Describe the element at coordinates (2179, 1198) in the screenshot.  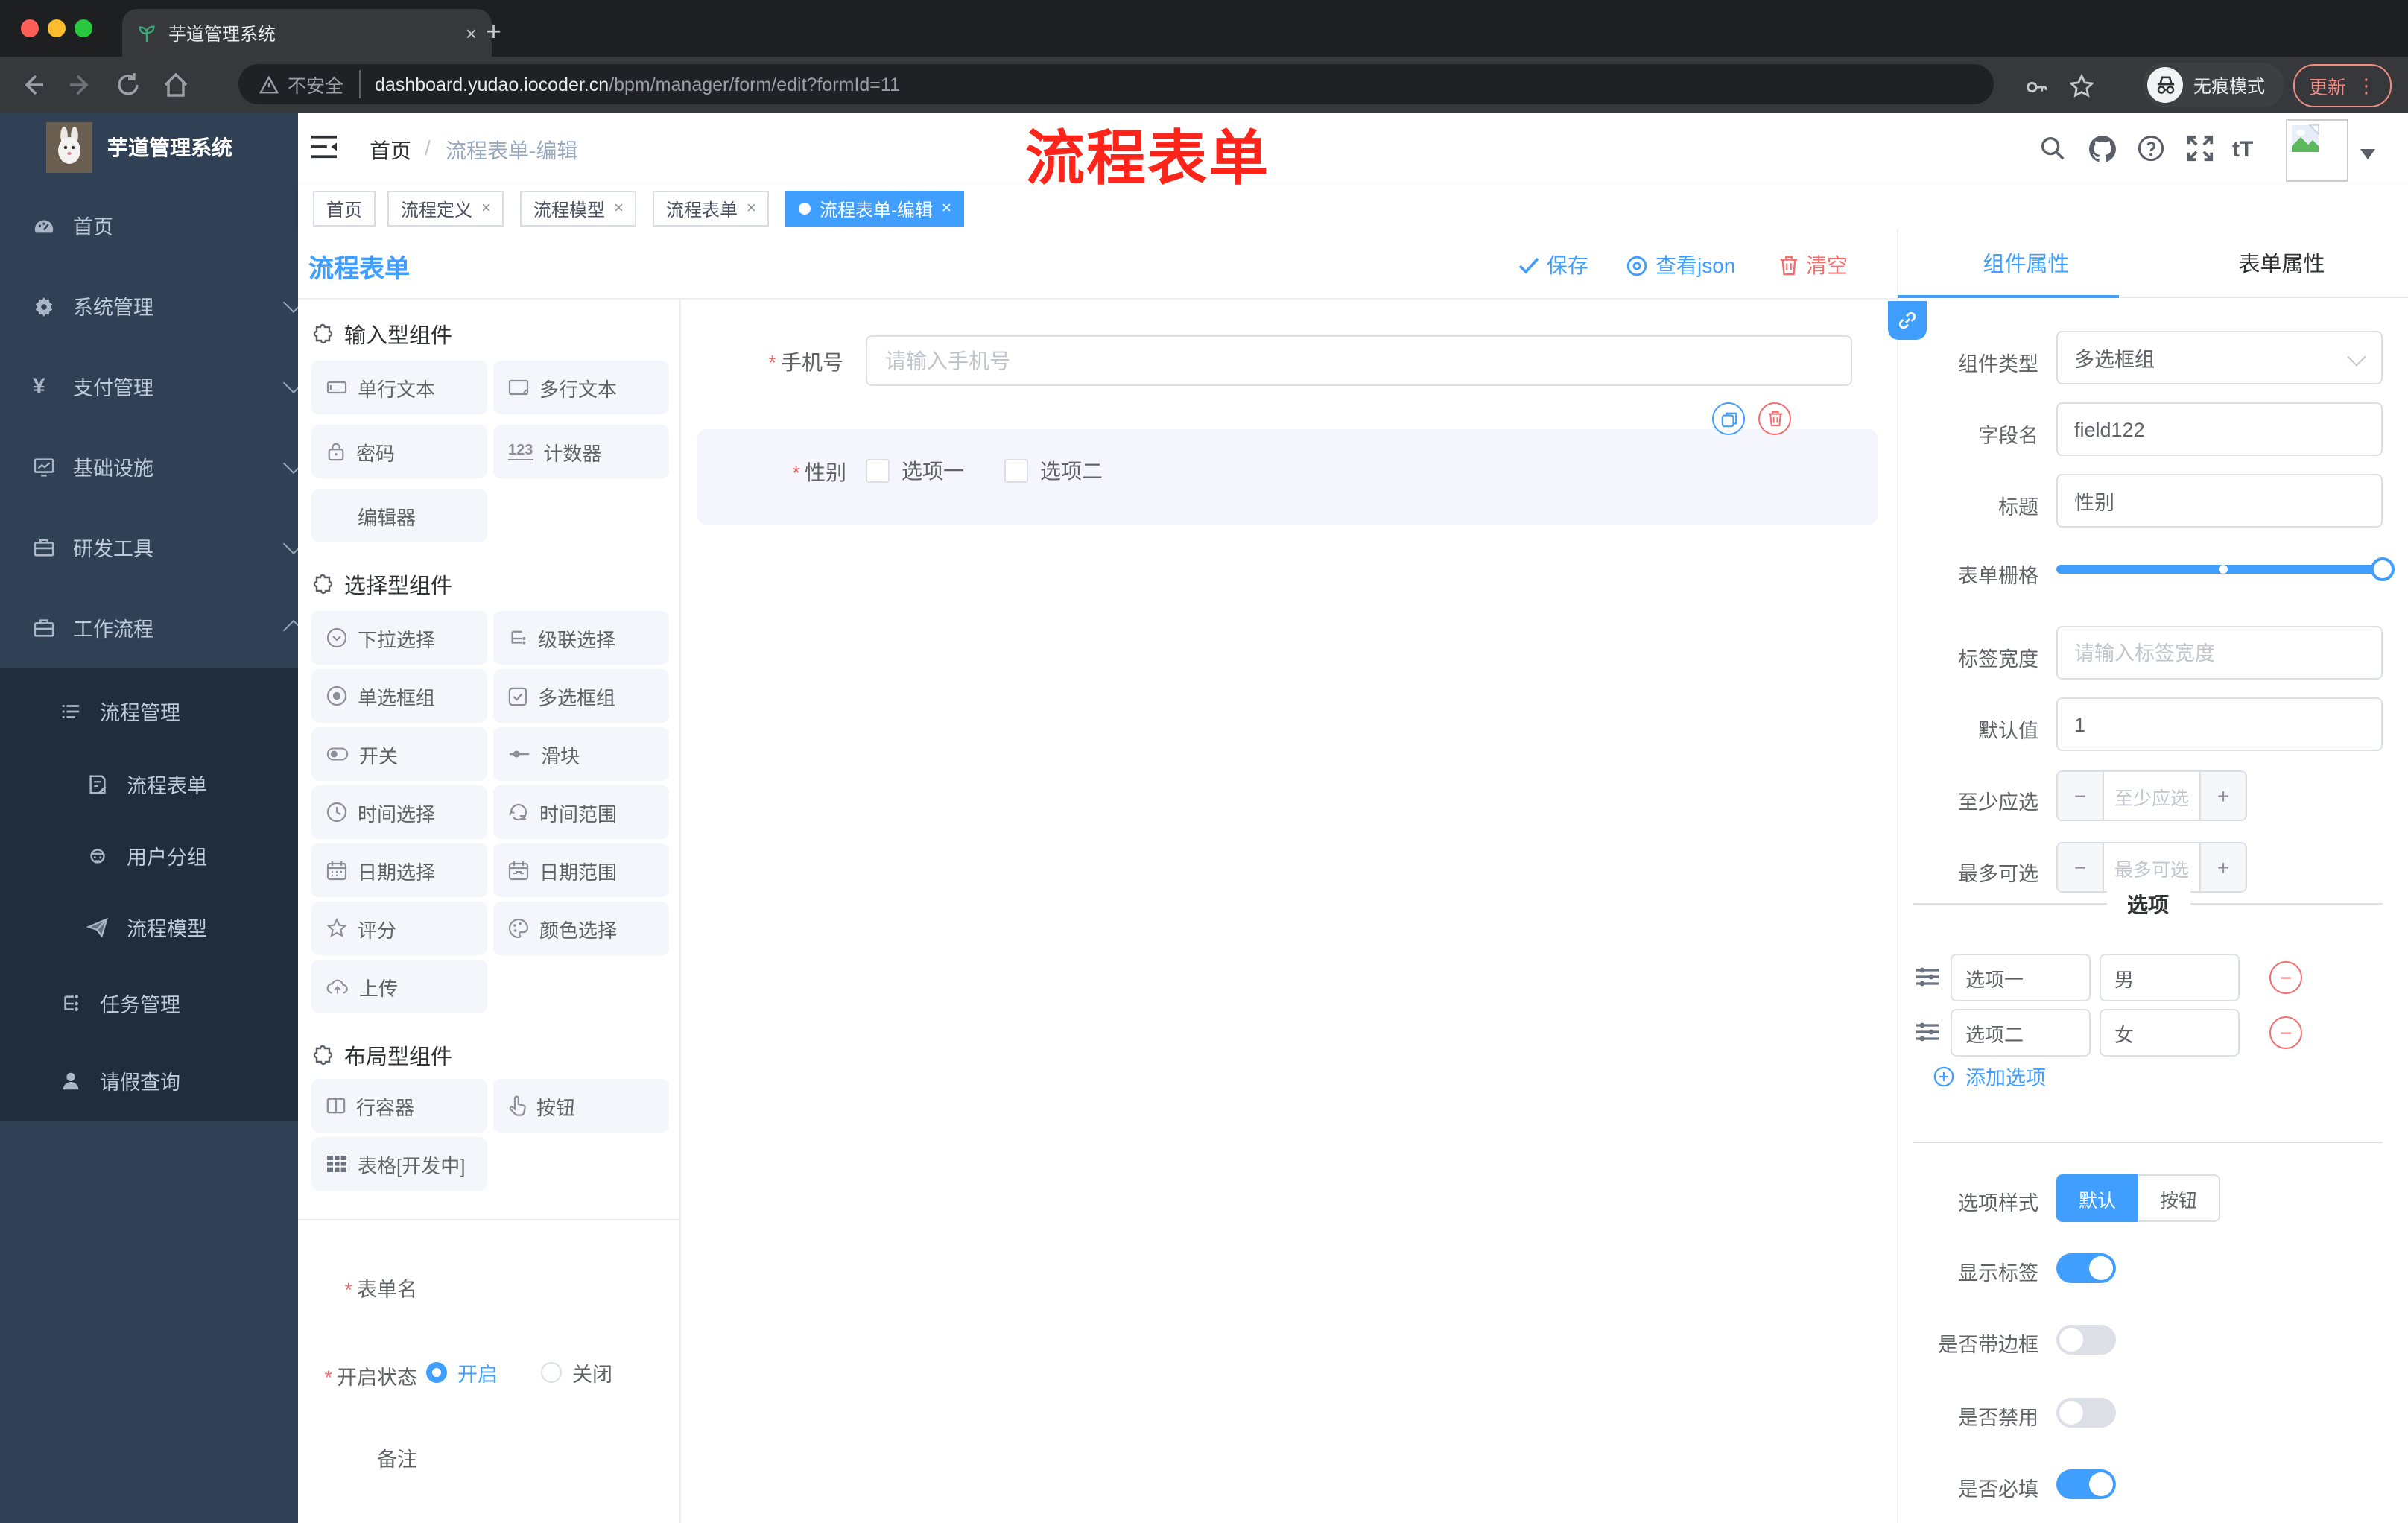
I see `style-button-button: 按钮` at that location.